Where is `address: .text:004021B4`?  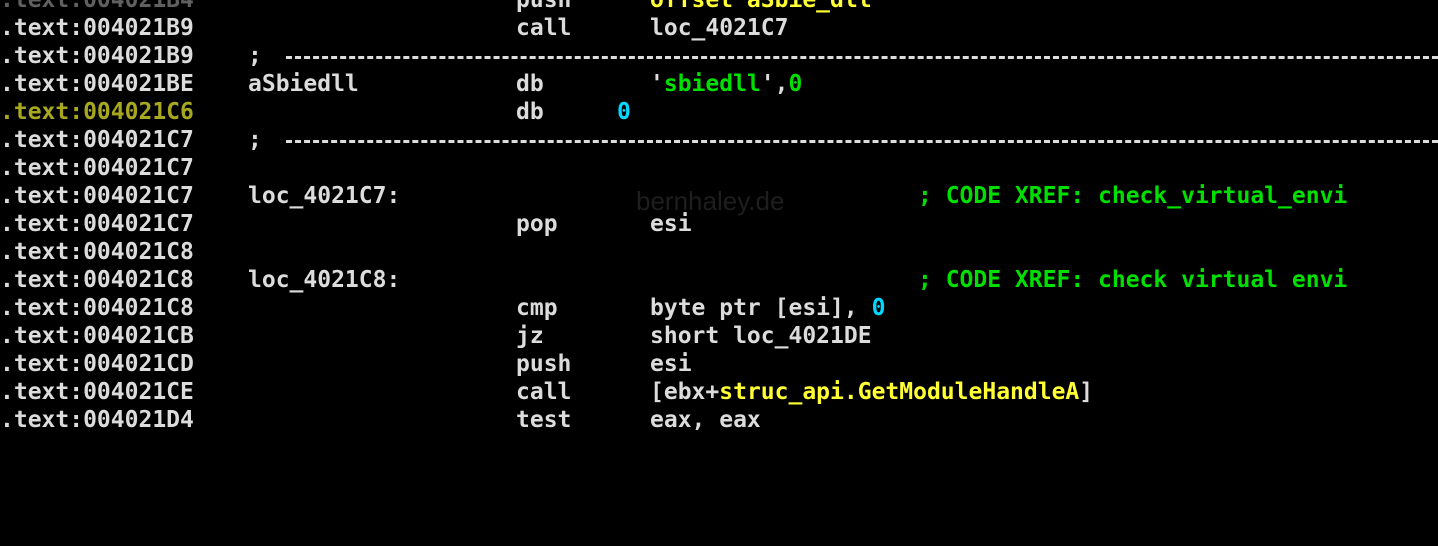
address: .text:004021B4 is located at coordinates (97, 6).